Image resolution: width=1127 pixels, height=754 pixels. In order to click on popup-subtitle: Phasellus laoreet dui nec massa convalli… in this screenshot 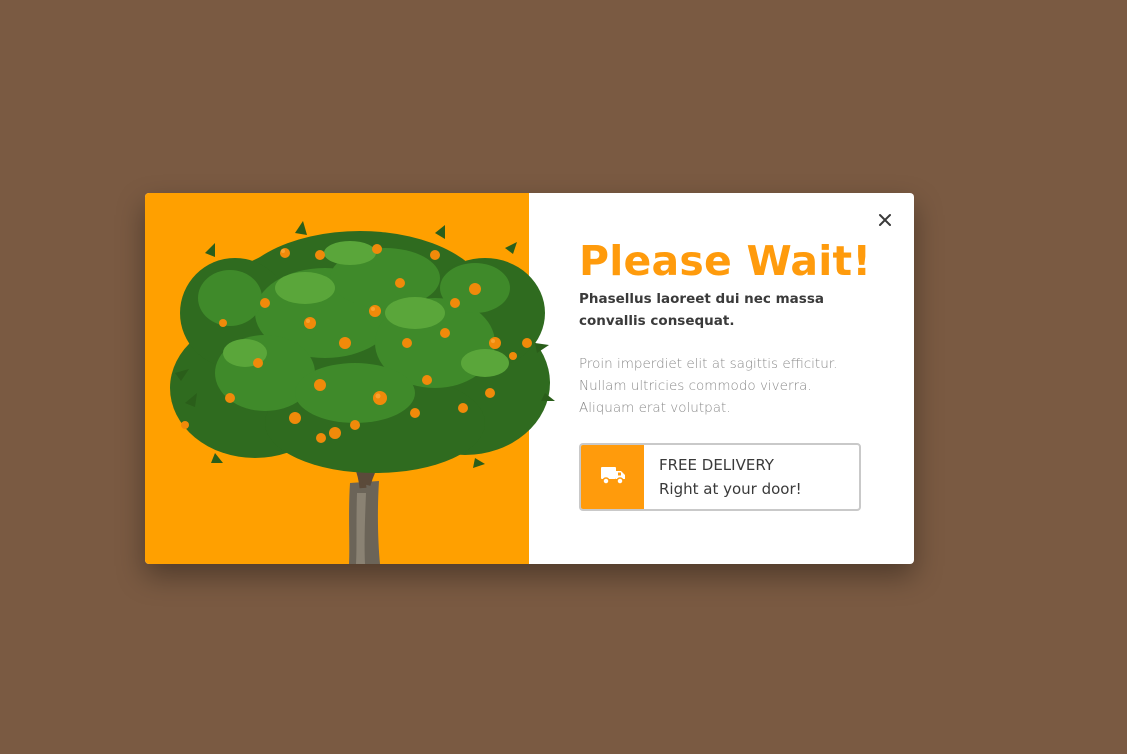, I will do `click(701, 310)`.